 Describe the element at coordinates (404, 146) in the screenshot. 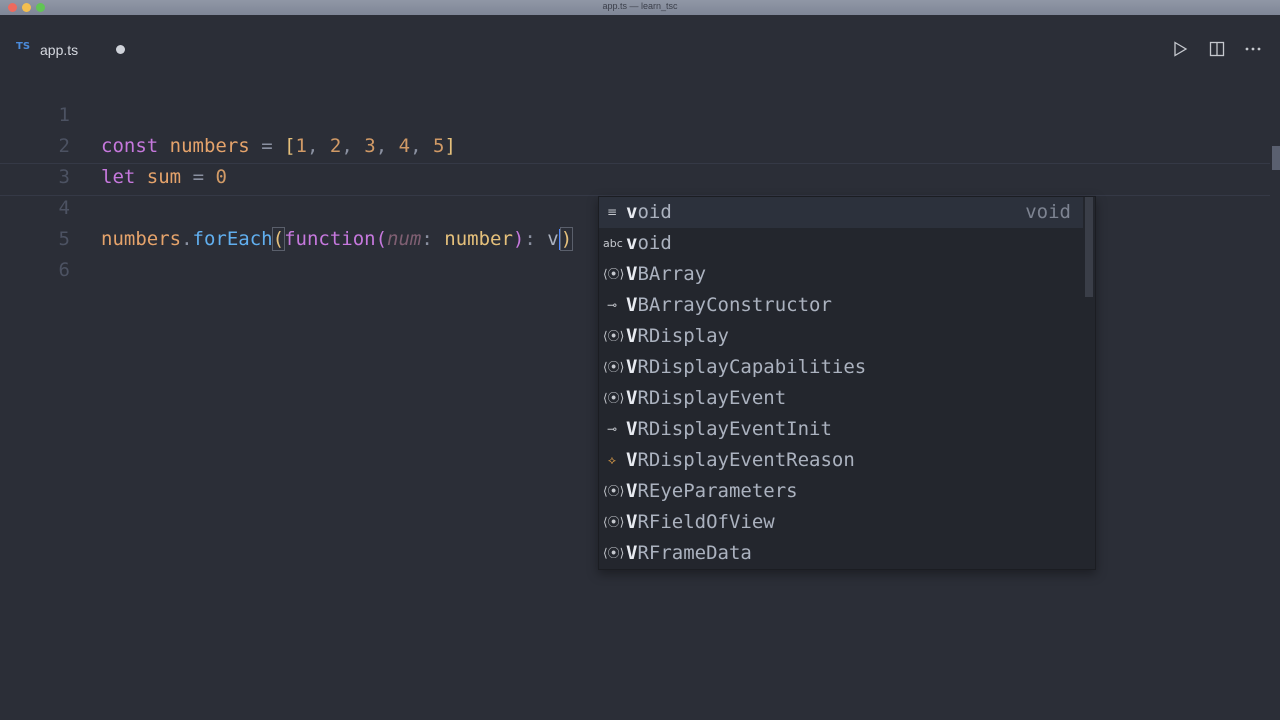

I see `number-literal: 4` at that location.